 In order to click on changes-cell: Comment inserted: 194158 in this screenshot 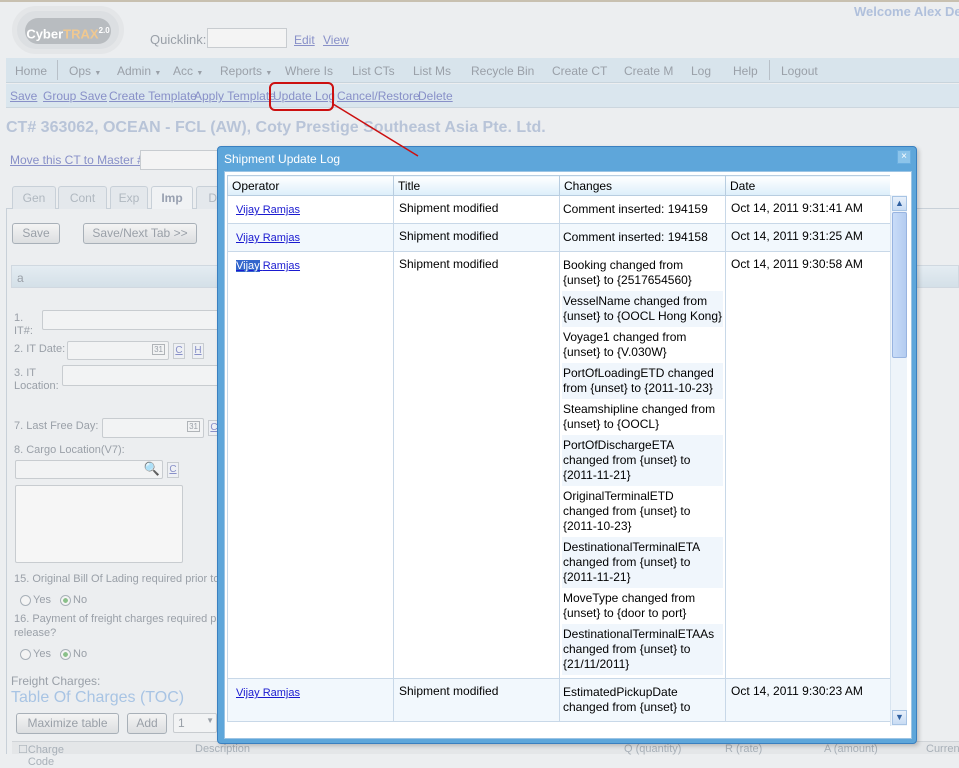, I will do `click(642, 237)`.